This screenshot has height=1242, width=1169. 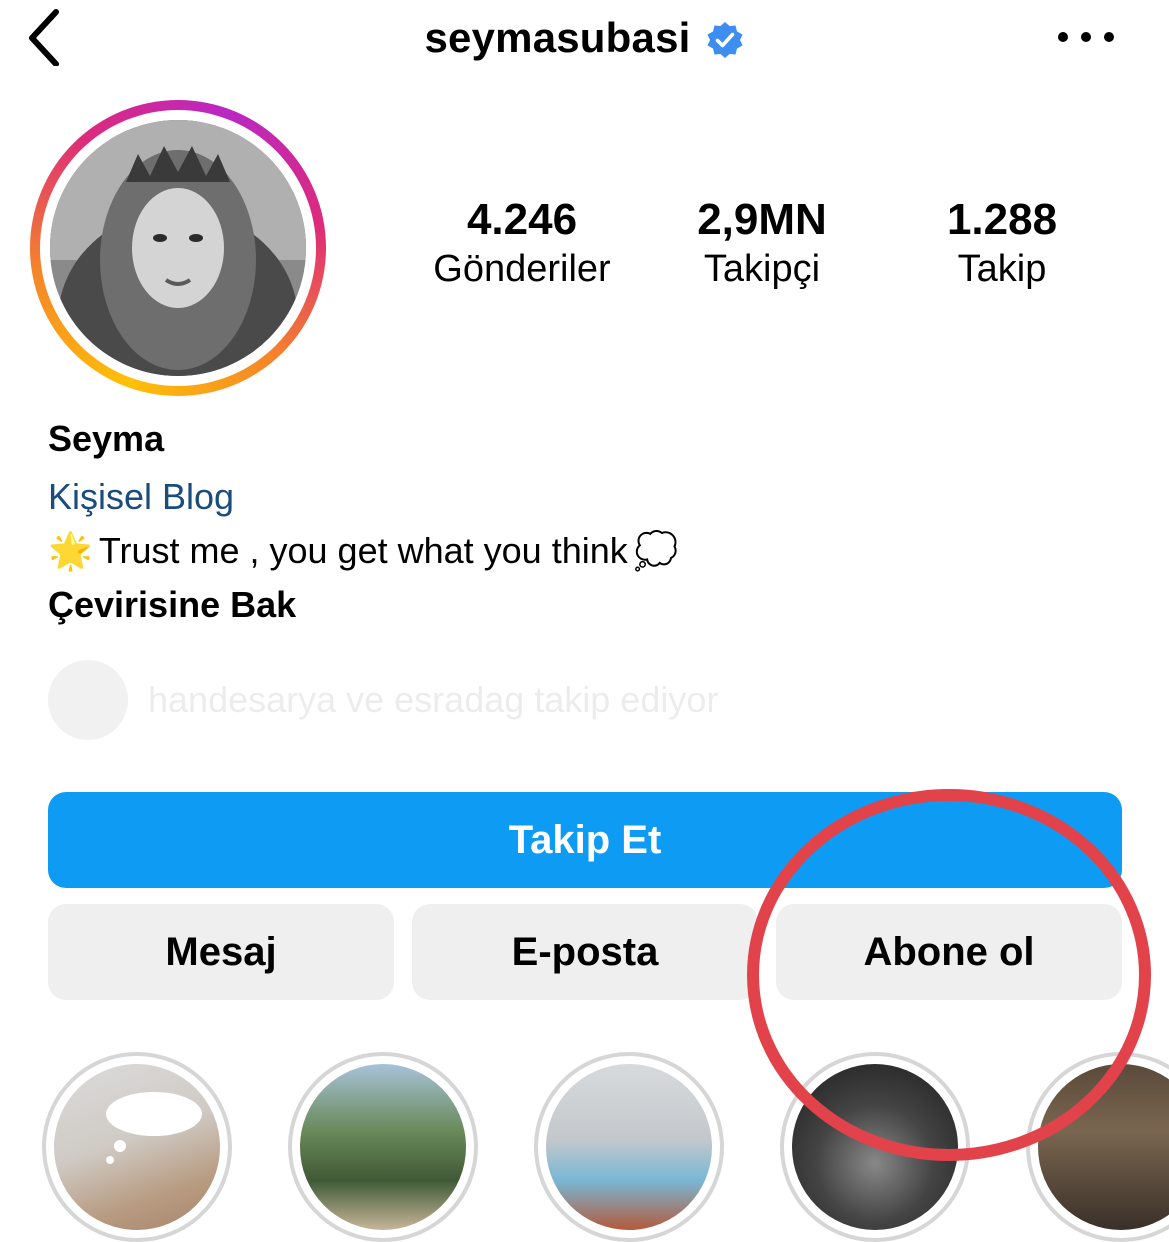 What do you see at coordinates (1002, 269) in the screenshot?
I see `following-label: Takip` at bounding box center [1002, 269].